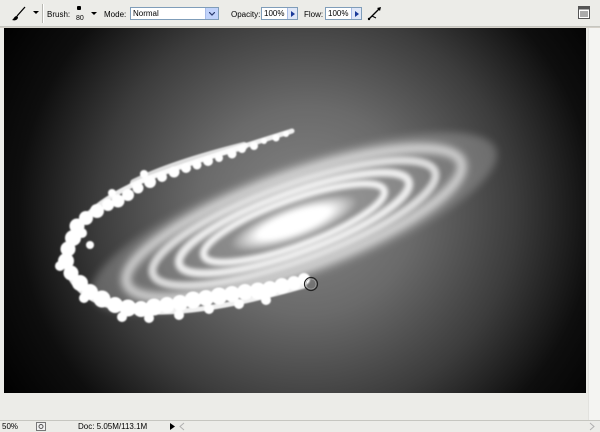  What do you see at coordinates (80, 18) in the screenshot?
I see `brush-size: 80` at bounding box center [80, 18].